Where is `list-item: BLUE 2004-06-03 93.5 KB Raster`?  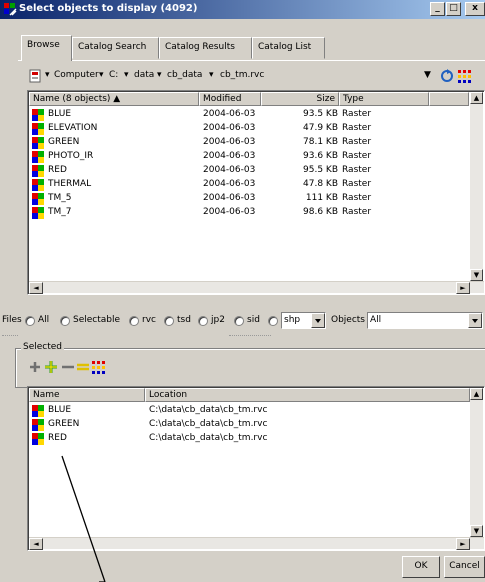 list-item: BLUE 2004-06-03 93.5 KB Raster is located at coordinates (250, 115).